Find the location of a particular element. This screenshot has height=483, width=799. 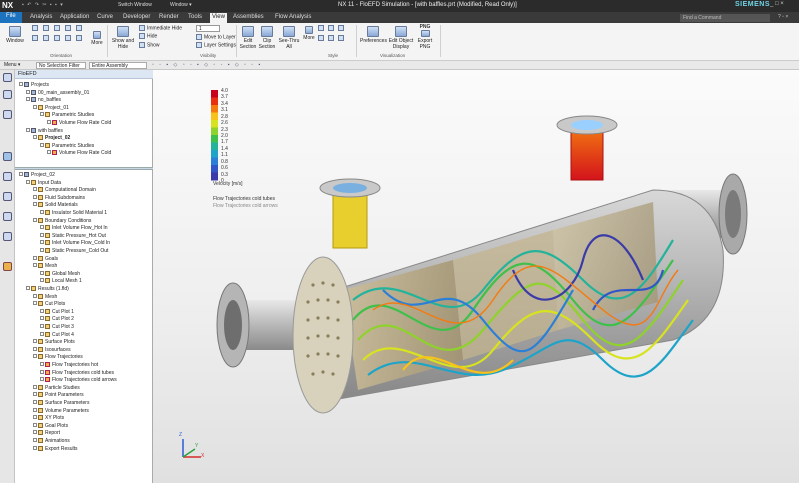

history-icon is located at coordinates (7, 196).